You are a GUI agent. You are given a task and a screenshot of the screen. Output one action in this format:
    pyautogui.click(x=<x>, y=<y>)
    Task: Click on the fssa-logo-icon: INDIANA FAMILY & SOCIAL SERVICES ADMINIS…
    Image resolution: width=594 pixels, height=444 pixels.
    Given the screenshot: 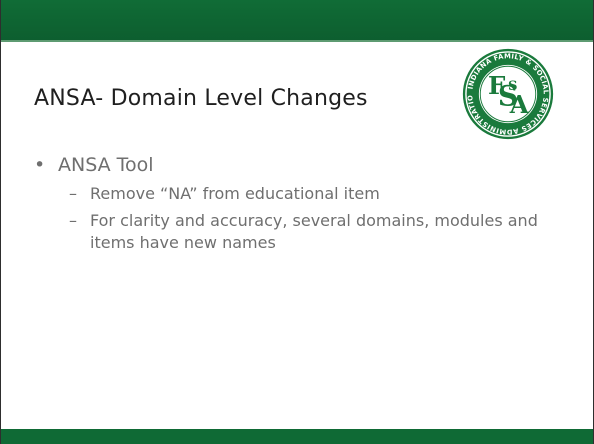 What is the action you would take?
    pyautogui.click(x=507, y=93)
    